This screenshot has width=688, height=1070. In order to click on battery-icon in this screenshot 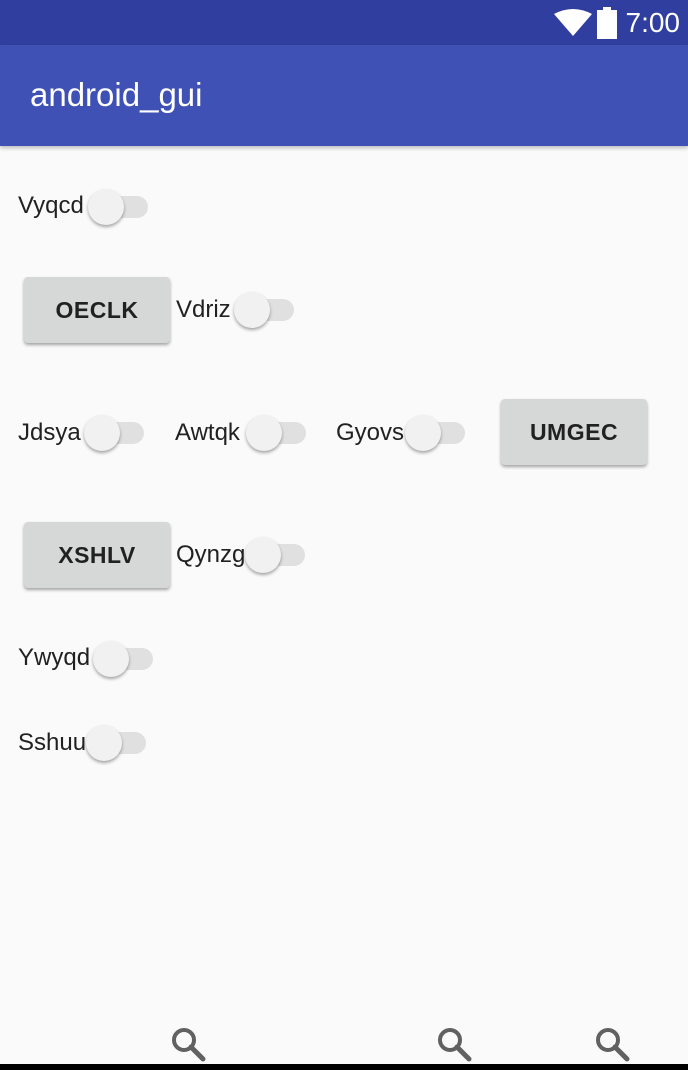, I will do `click(607, 23)`.